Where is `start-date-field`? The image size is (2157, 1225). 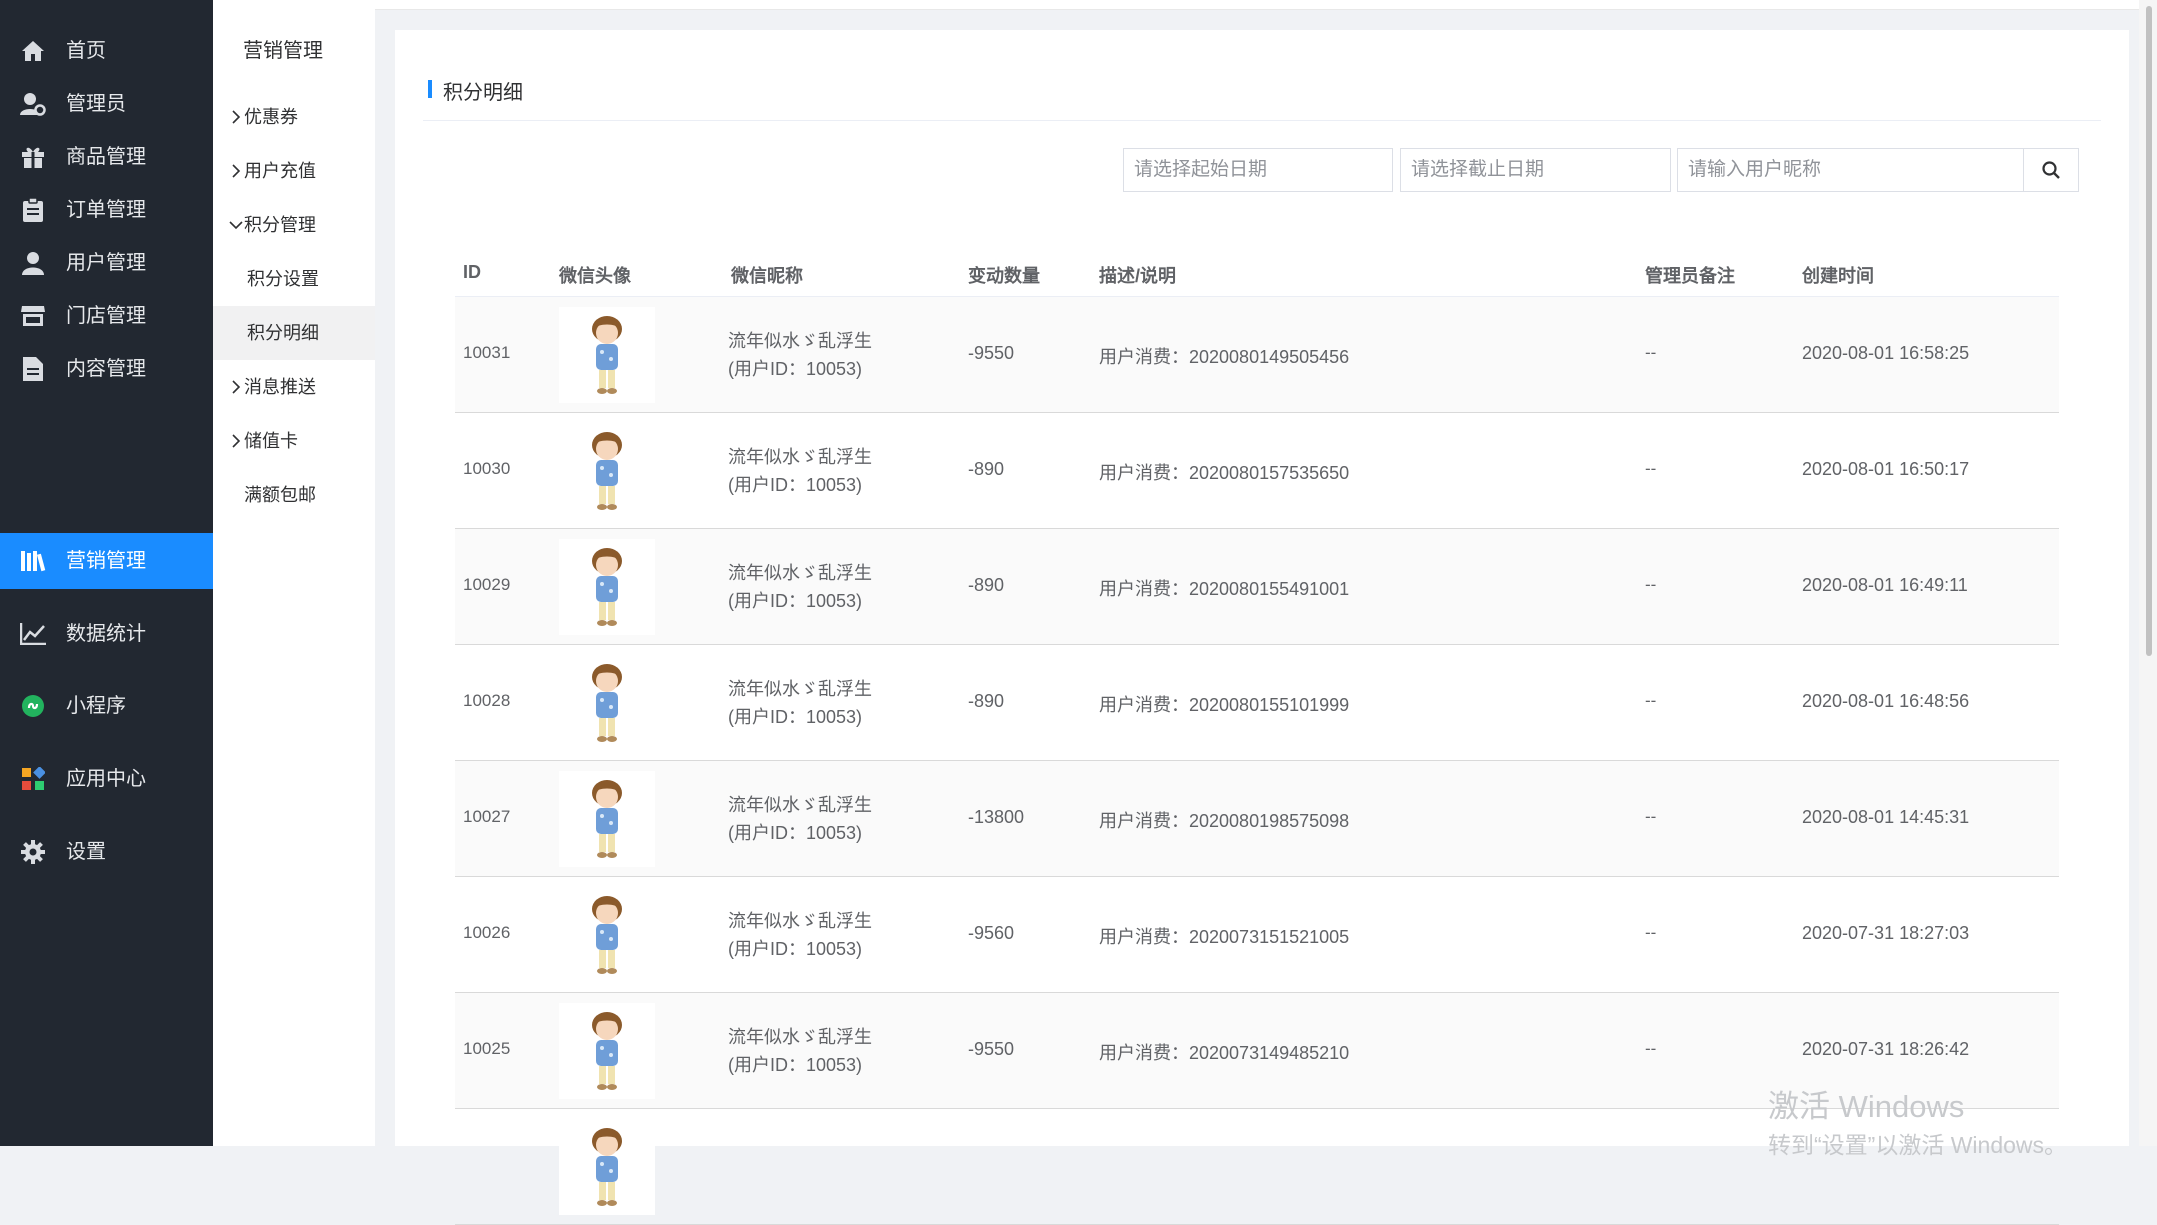
start-date-field is located at coordinates (1258, 170).